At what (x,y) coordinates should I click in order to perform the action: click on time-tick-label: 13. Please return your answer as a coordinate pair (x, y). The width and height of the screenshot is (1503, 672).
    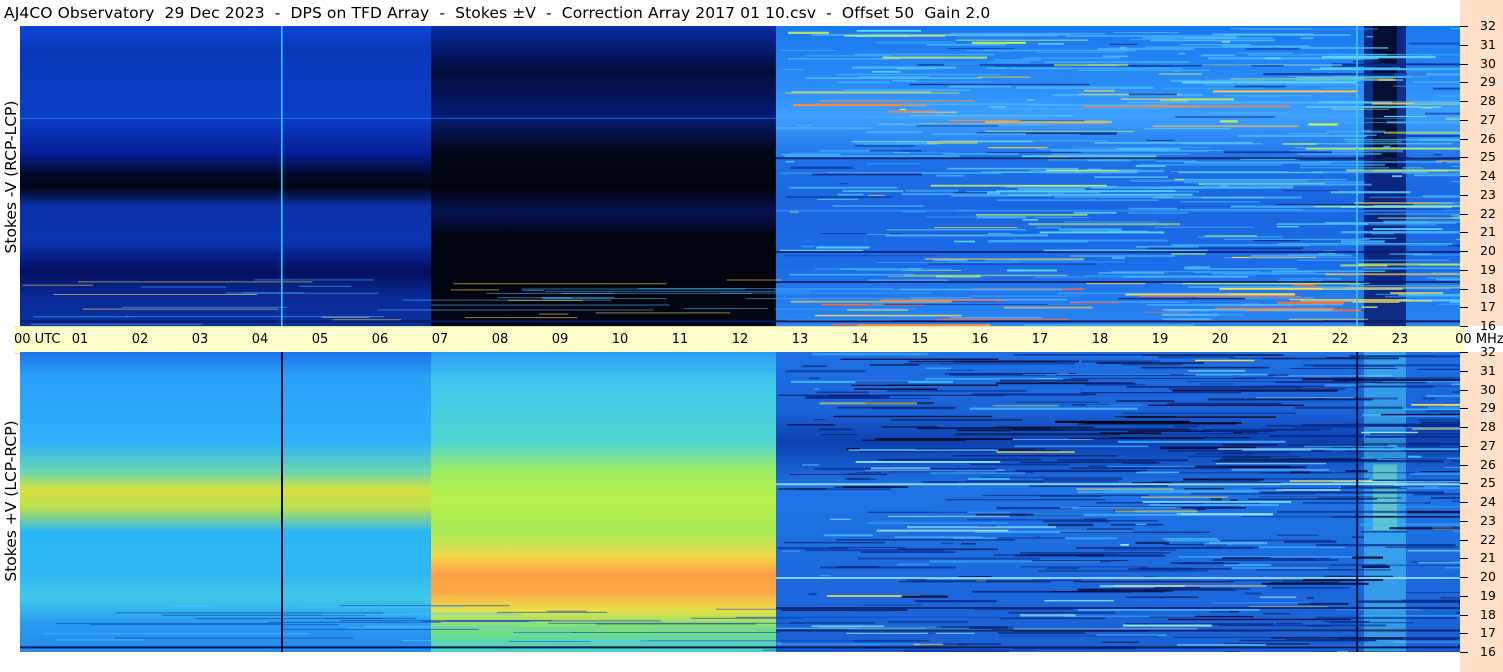
    Looking at the image, I should click on (800, 339).